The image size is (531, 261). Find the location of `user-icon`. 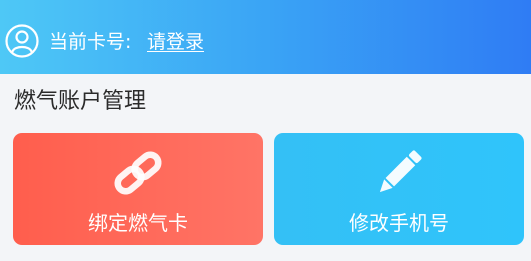

user-icon is located at coordinates (22, 41).